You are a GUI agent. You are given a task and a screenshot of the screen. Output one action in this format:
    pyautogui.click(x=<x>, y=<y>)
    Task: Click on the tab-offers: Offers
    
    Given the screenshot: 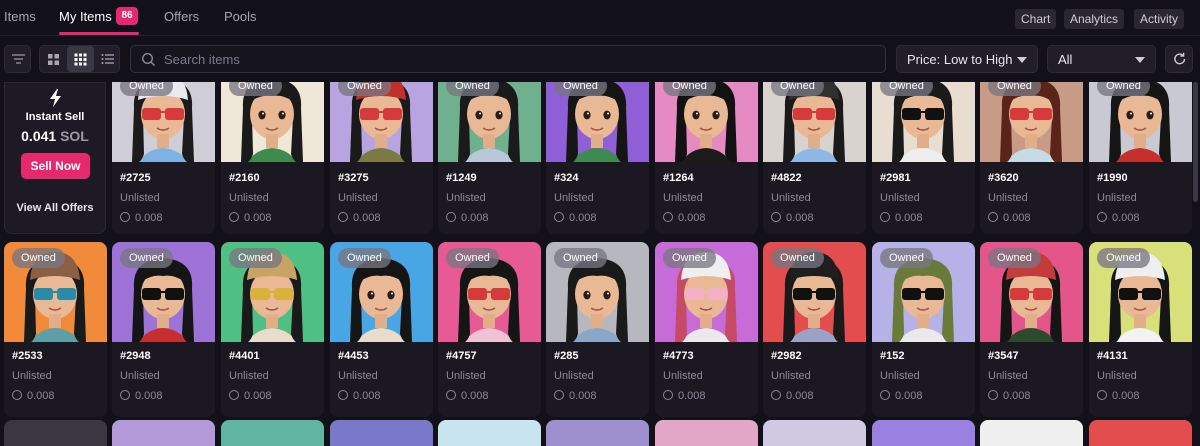 What is the action you would take?
    pyautogui.click(x=181, y=16)
    